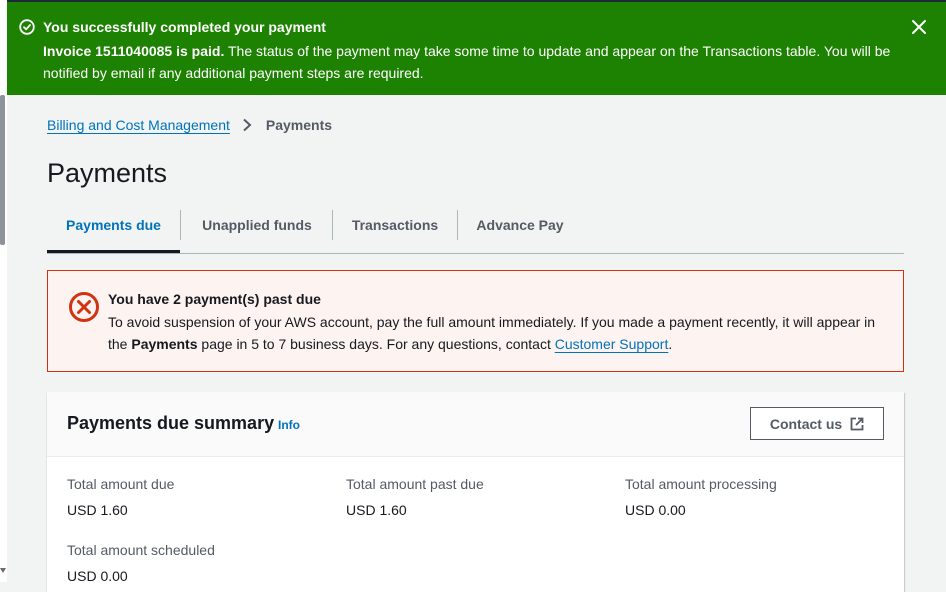 The image size is (946, 592). Describe the element at coordinates (655, 510) in the screenshot. I see `stat-value: USD 0.00` at that location.